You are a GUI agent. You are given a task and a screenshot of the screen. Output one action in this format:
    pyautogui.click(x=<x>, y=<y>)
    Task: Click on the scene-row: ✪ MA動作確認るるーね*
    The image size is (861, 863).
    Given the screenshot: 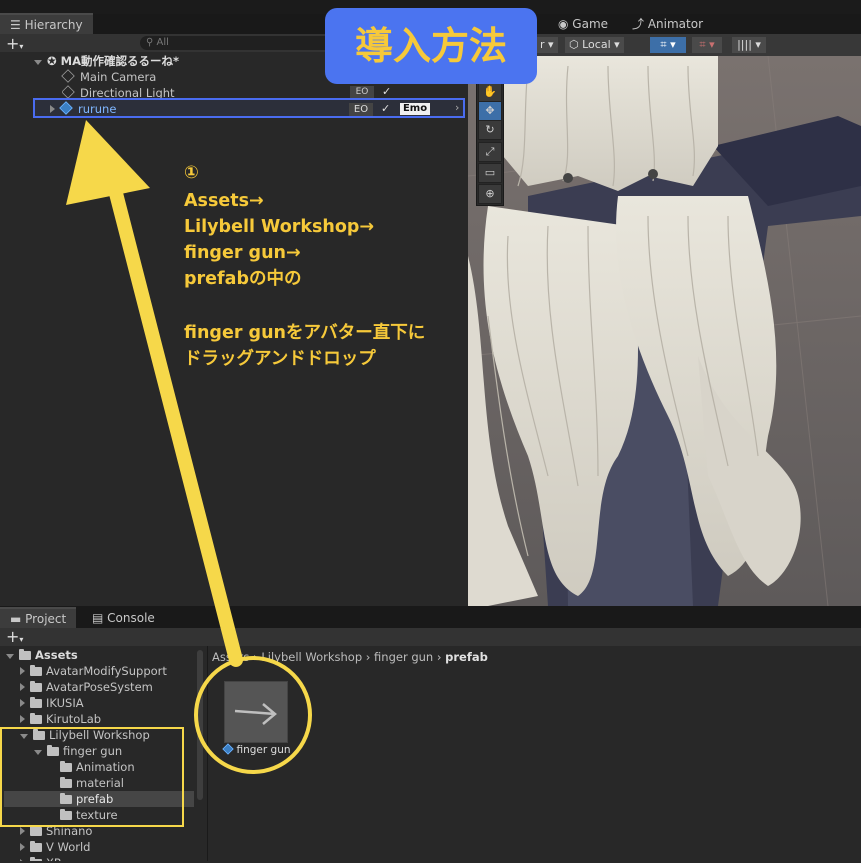 What is the action you would take?
    pyautogui.click(x=106, y=61)
    